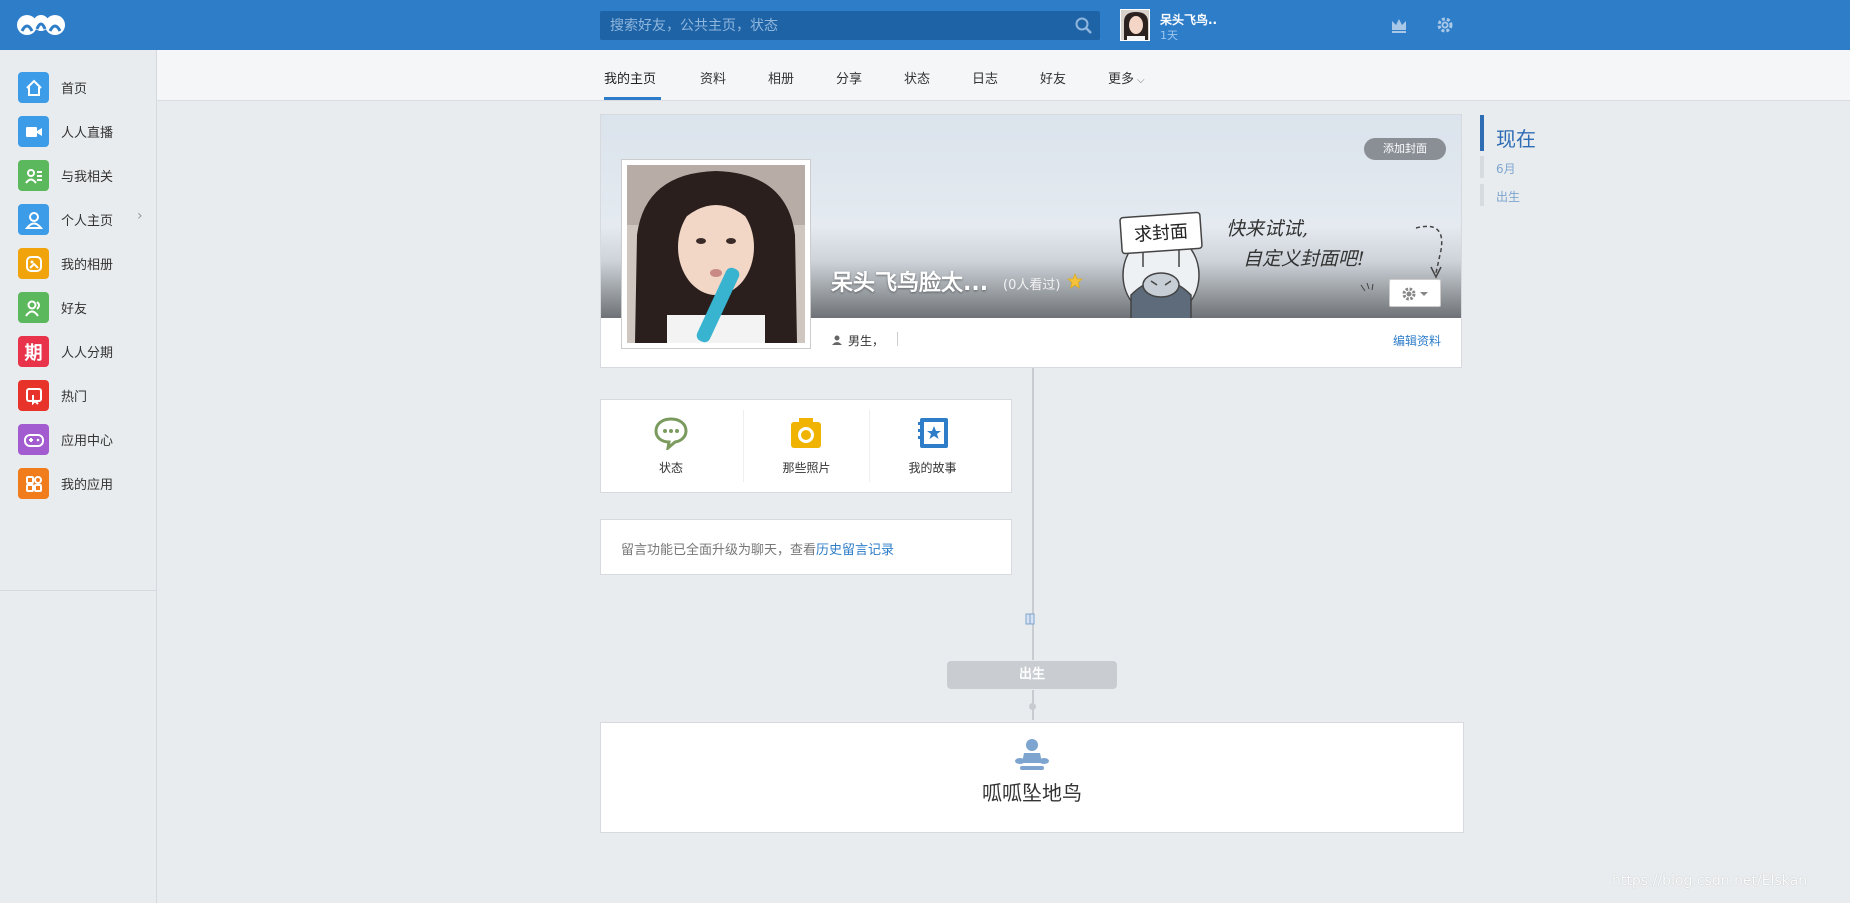 This screenshot has height=903, width=1850. What do you see at coordinates (1267, 229) in the screenshot?
I see `cover-text-line1: 快来试试,` at bounding box center [1267, 229].